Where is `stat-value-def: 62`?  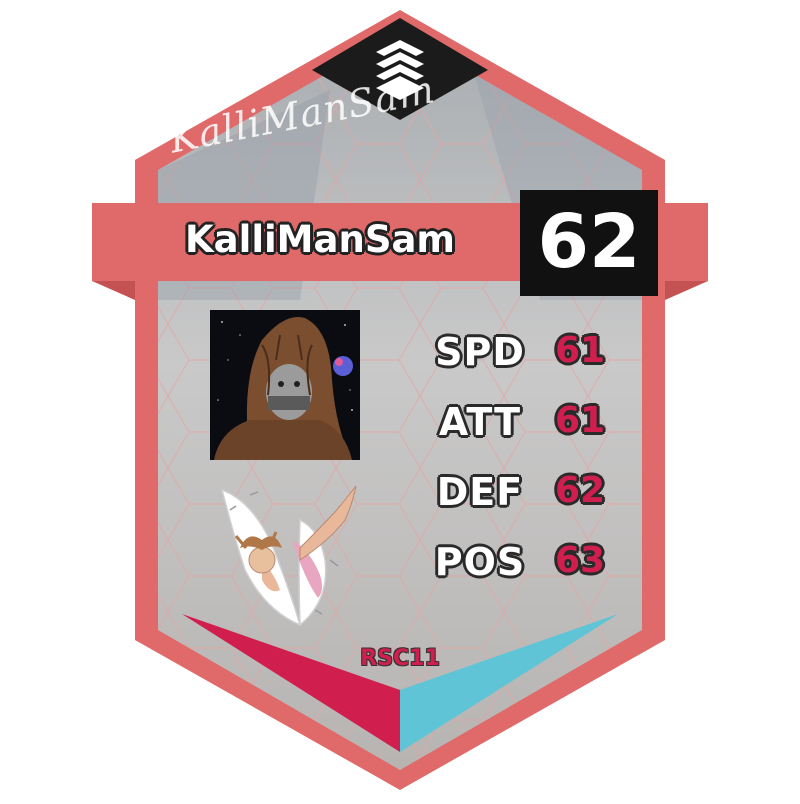
stat-value-def: 62 is located at coordinates (580, 490).